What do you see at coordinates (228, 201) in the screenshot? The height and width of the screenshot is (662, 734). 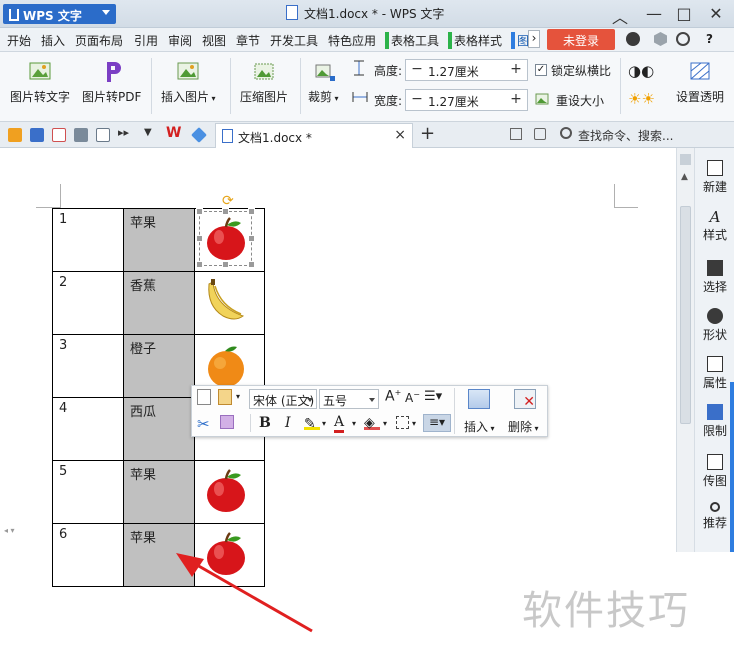 I see `rotate-handle-icon: ⟳` at bounding box center [228, 201].